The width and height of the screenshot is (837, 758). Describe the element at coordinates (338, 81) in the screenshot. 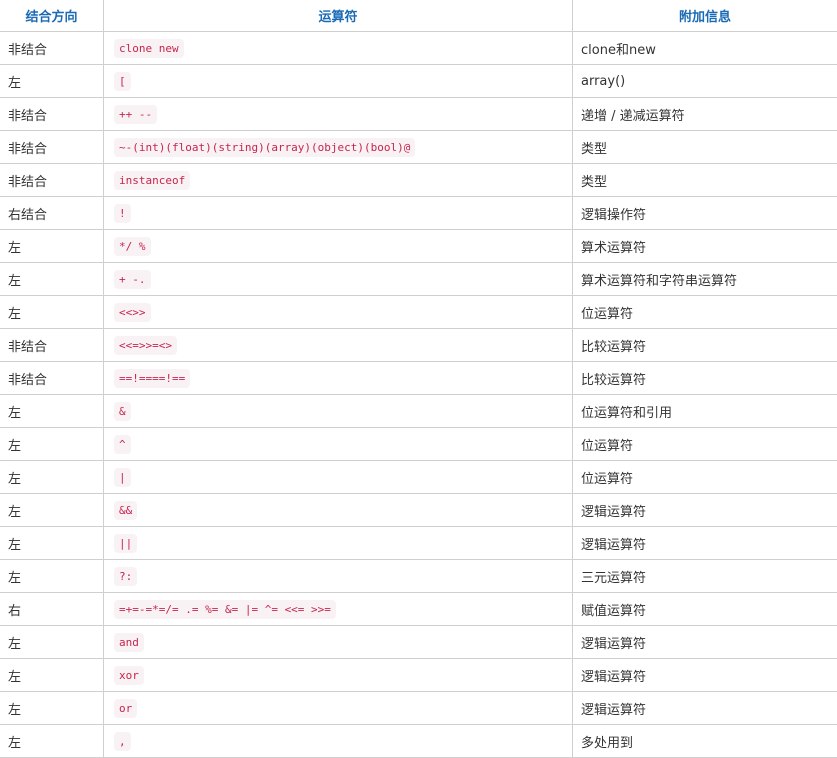

I see `operator-cell: [` at that location.